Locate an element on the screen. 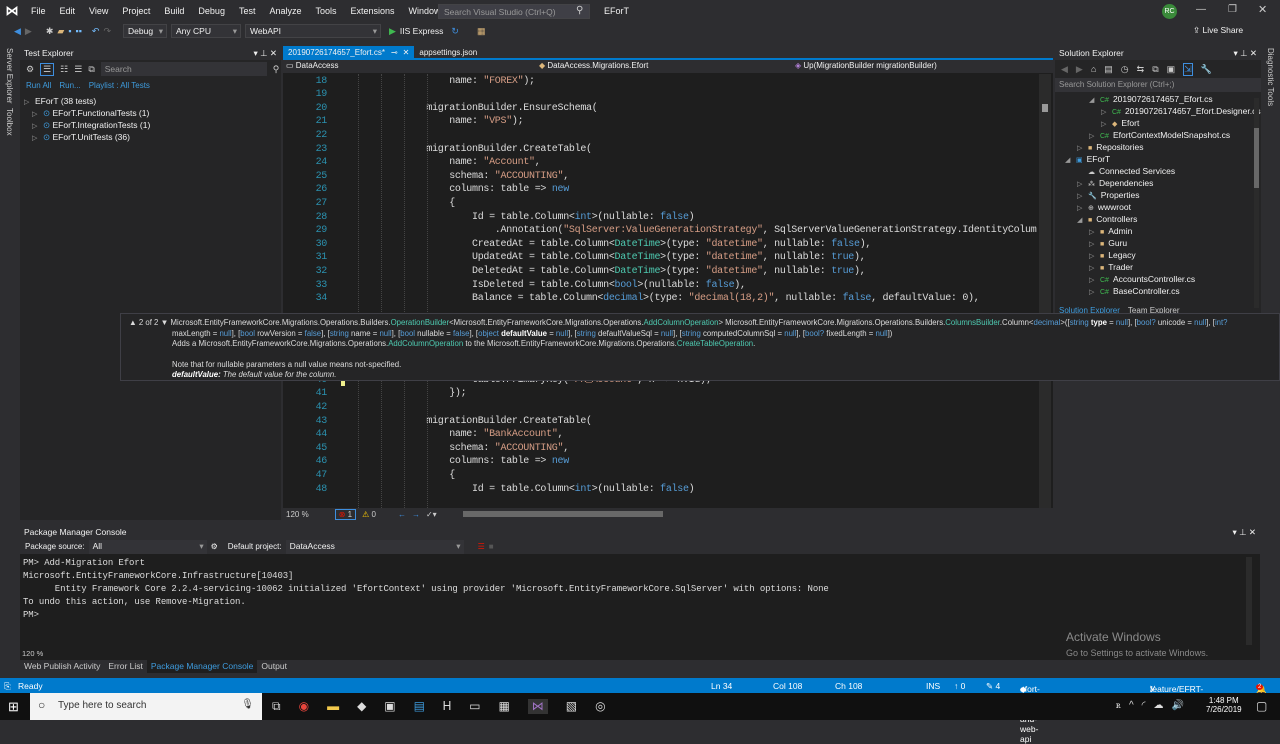  menu-extensions: Extensions is located at coordinates (373, 11).